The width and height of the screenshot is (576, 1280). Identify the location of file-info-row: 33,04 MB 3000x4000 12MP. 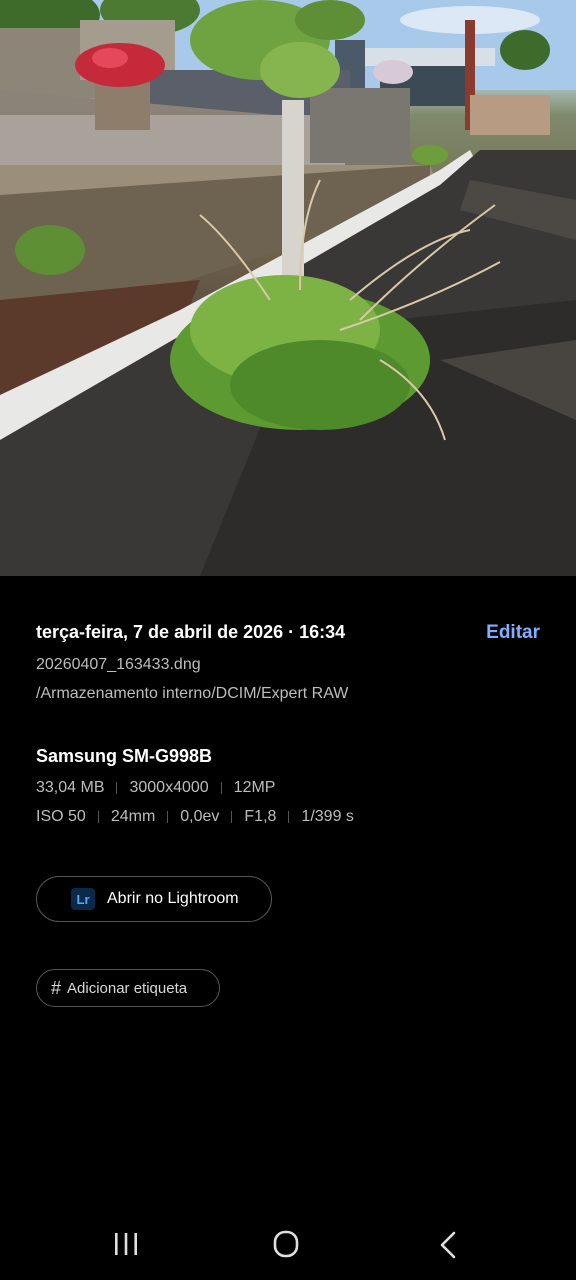
(155, 788).